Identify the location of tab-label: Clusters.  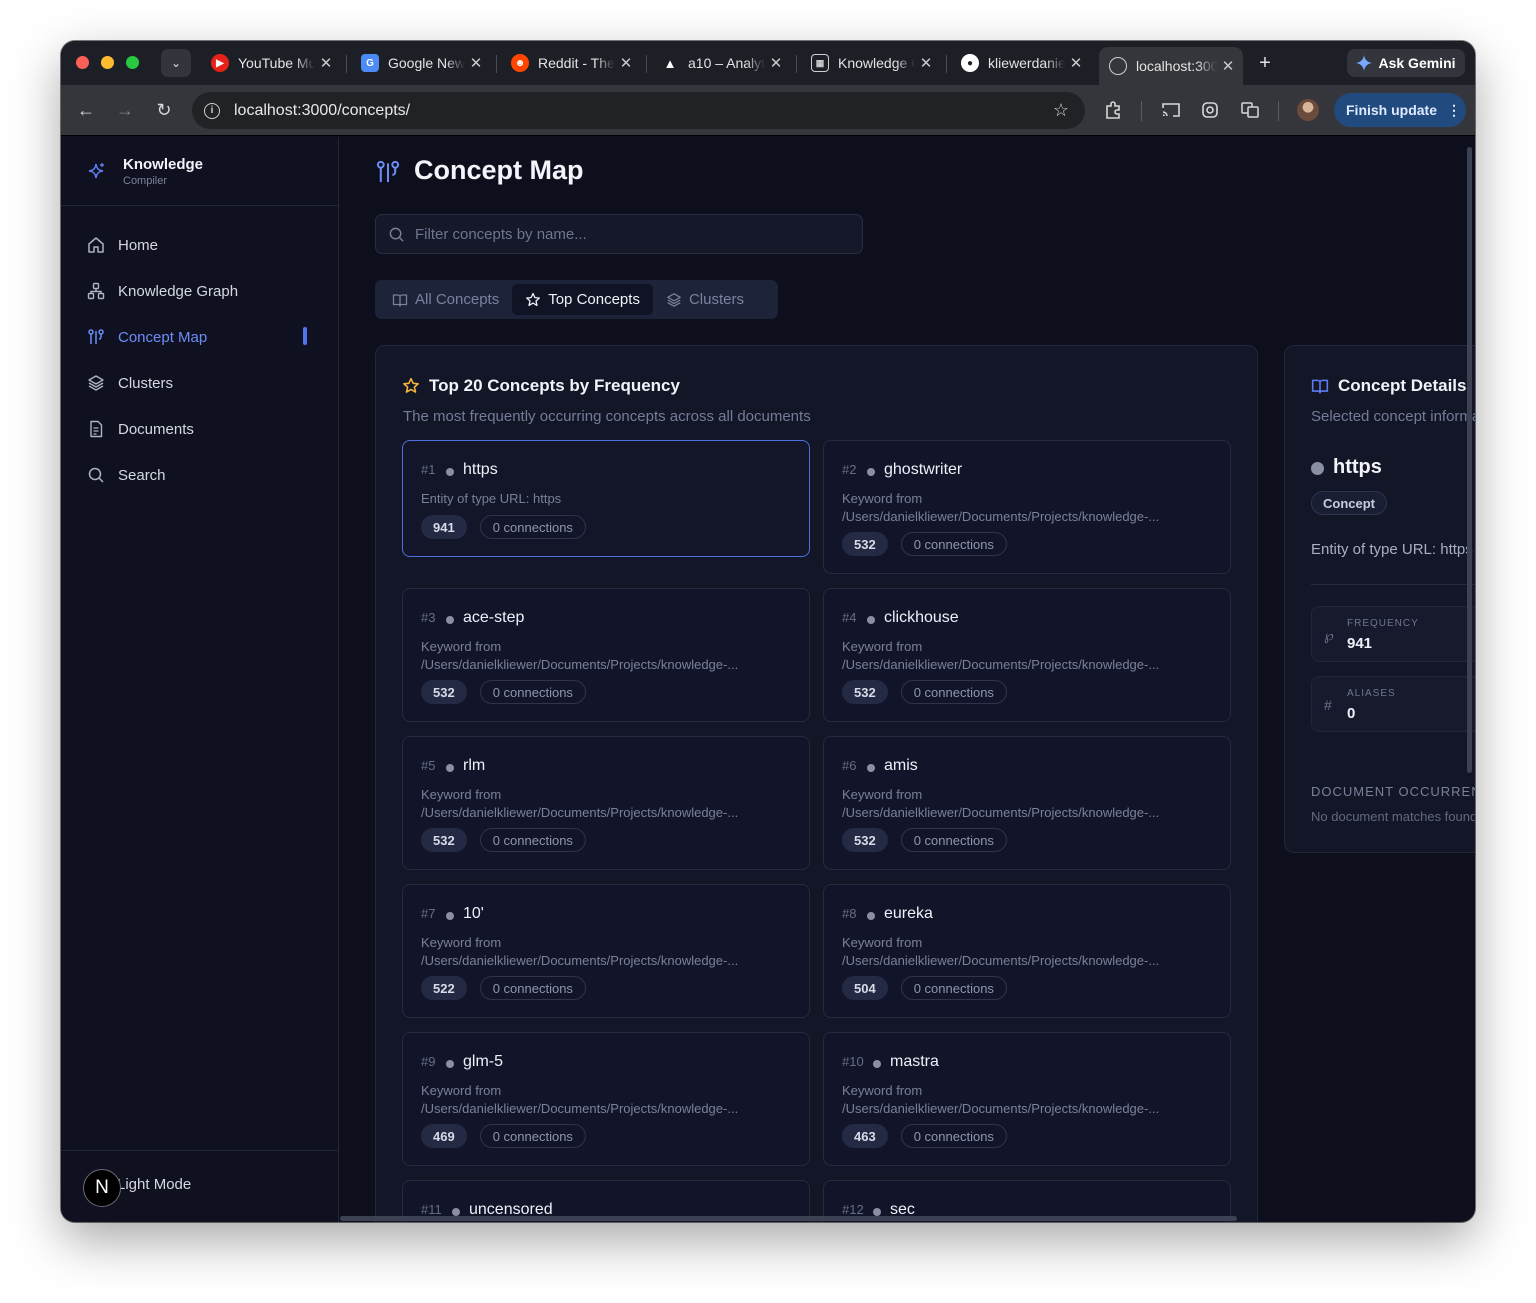
(716, 299).